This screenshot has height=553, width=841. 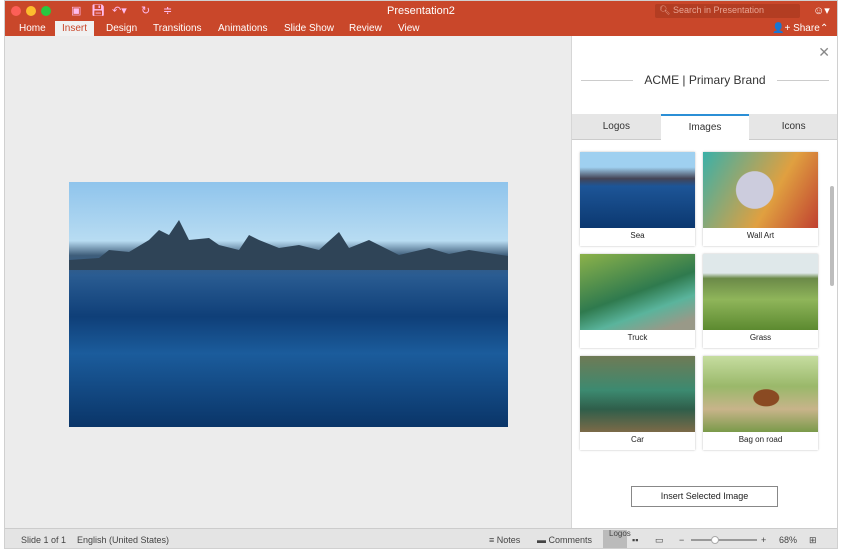 I want to click on smiley-feedback-icon: ☺▾, so click(x=821, y=10).